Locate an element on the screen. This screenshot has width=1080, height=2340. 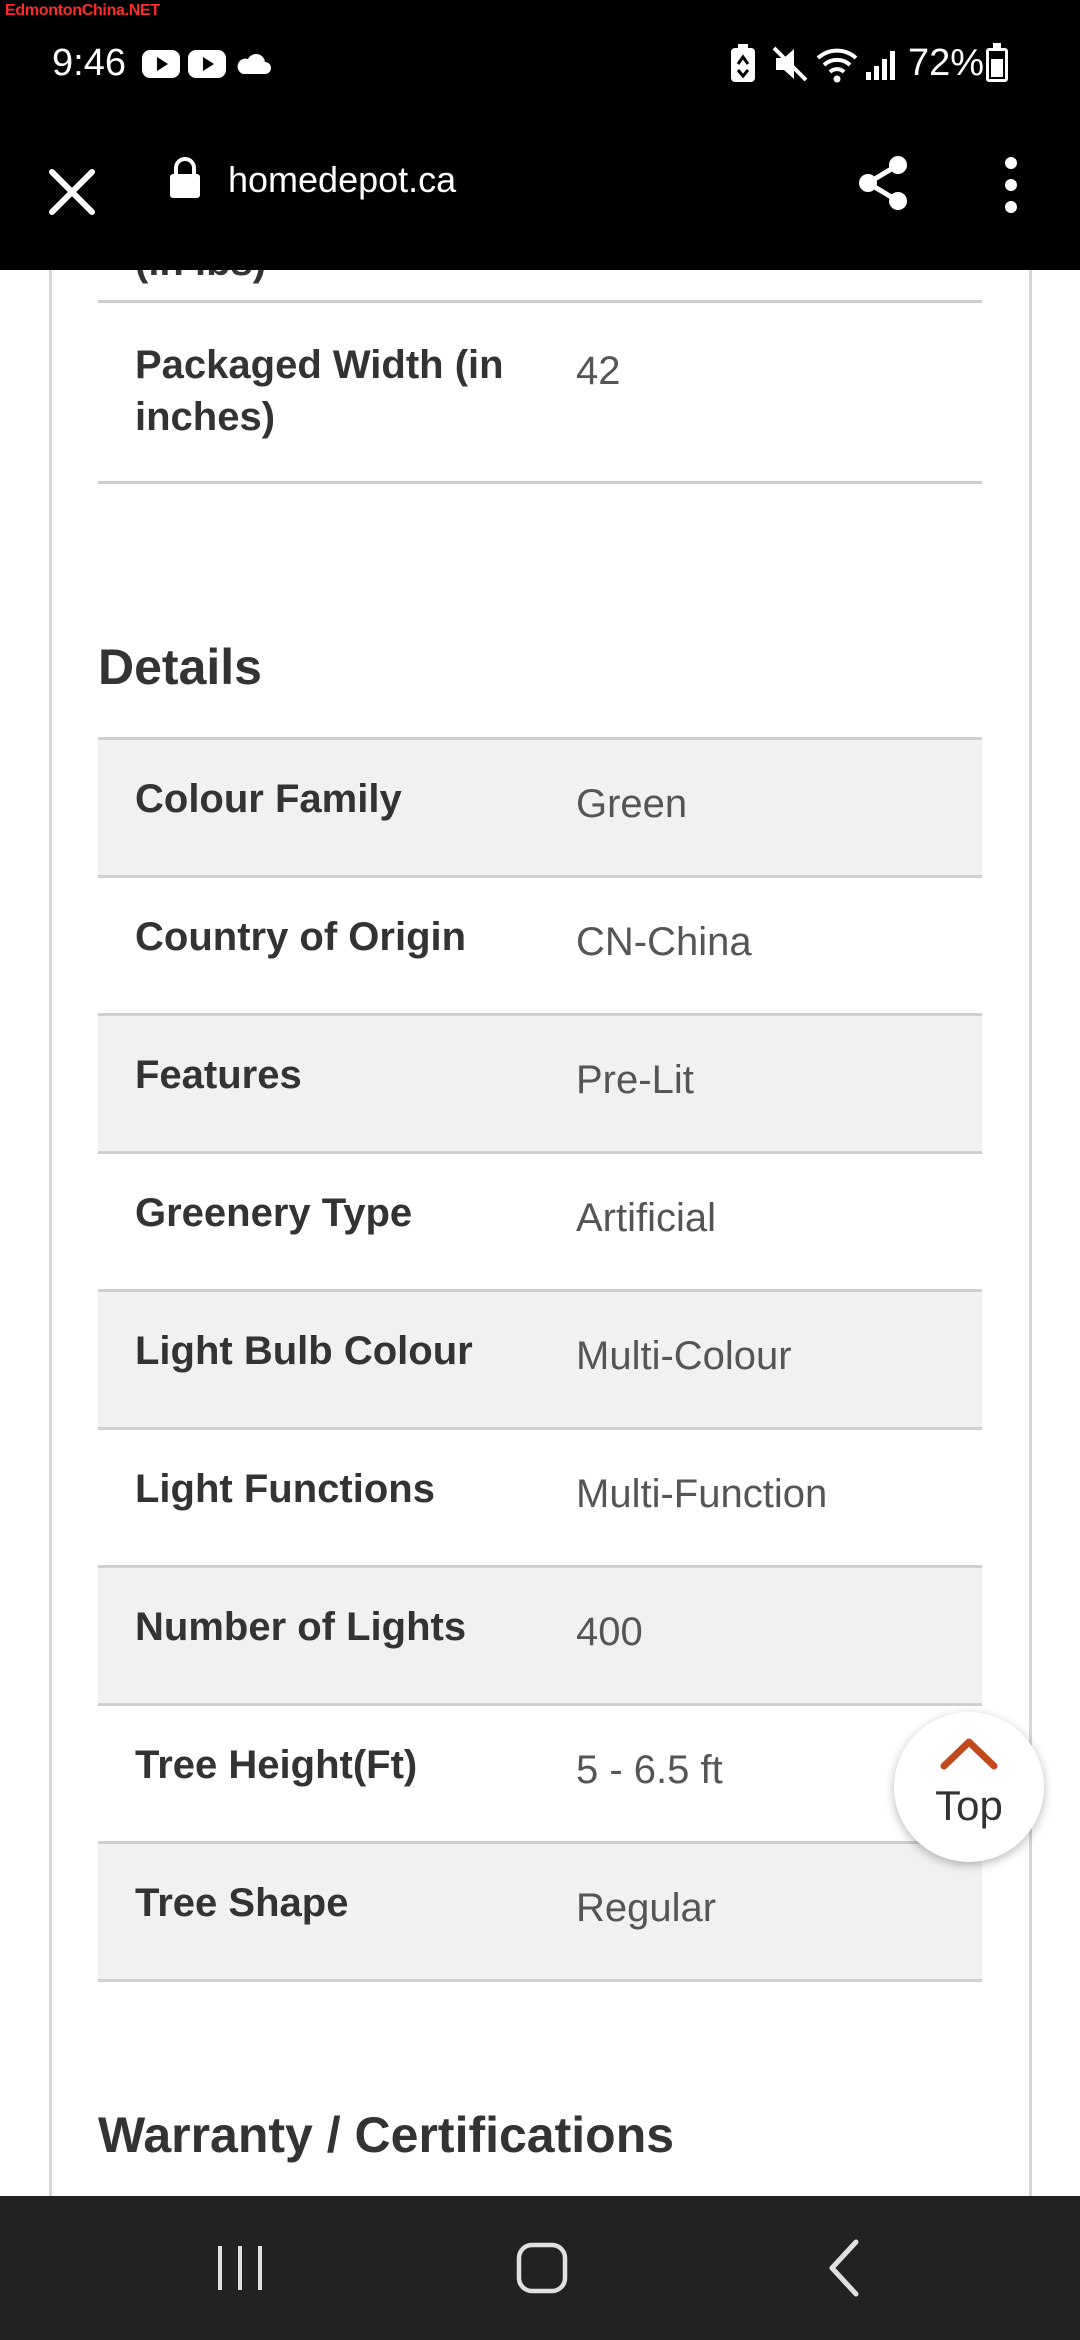
detail-value: Regular is located at coordinates (646, 1908).